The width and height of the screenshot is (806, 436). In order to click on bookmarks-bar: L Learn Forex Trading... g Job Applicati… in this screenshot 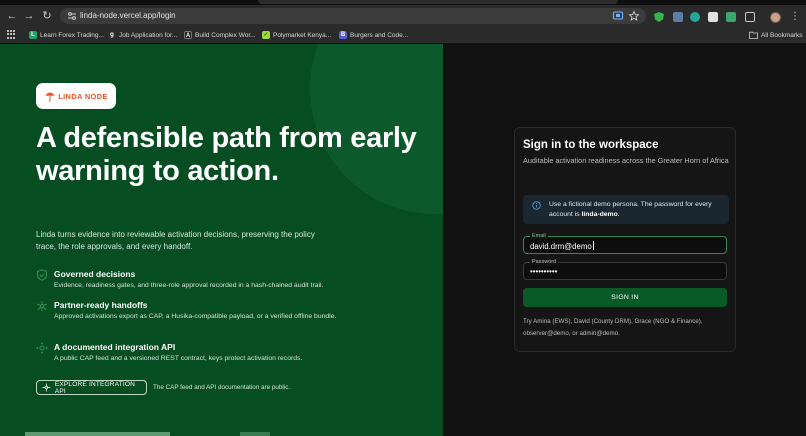, I will do `click(403, 35)`.